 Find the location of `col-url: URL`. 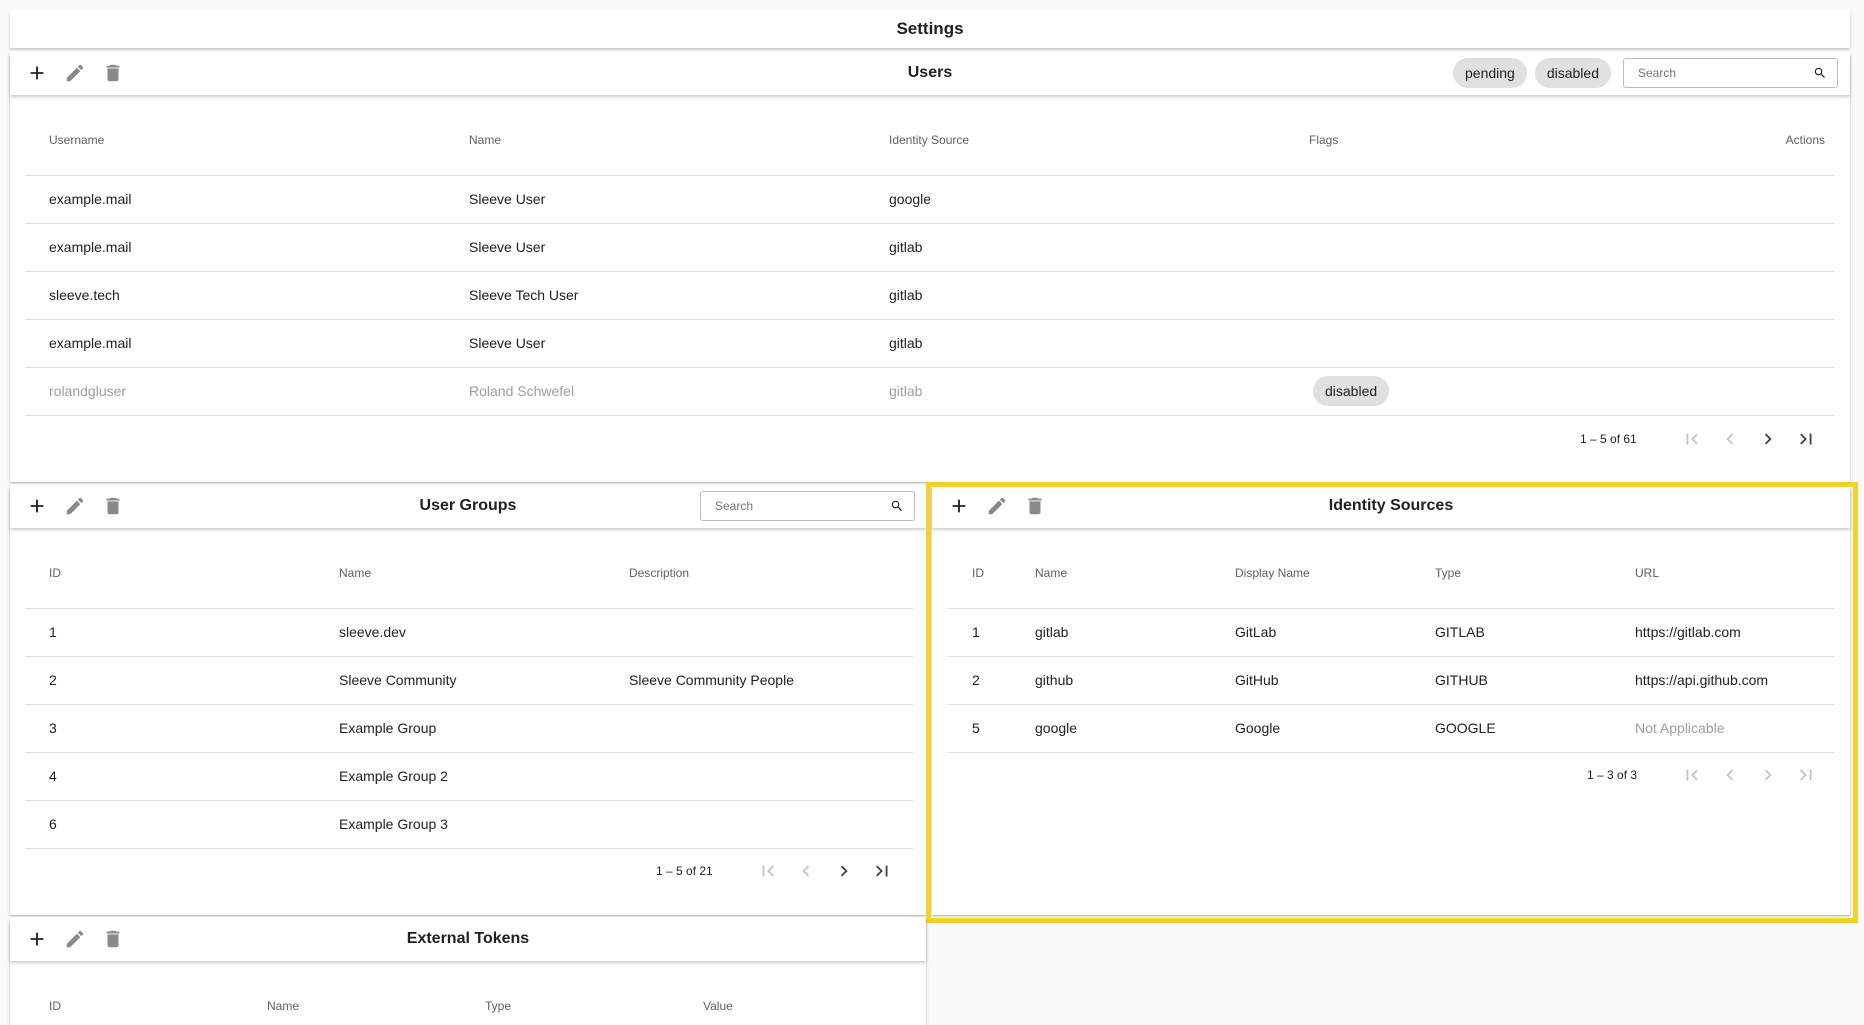

col-url: URL is located at coordinates (1723, 573).